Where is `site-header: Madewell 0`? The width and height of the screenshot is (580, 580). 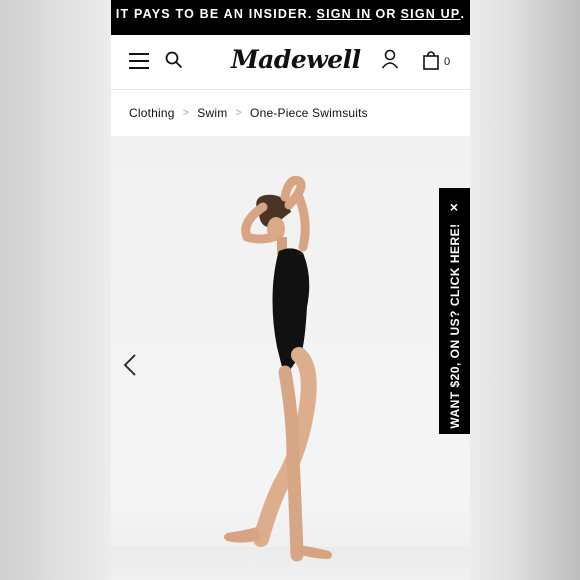
site-header: Madewell 0 is located at coordinates (290, 62).